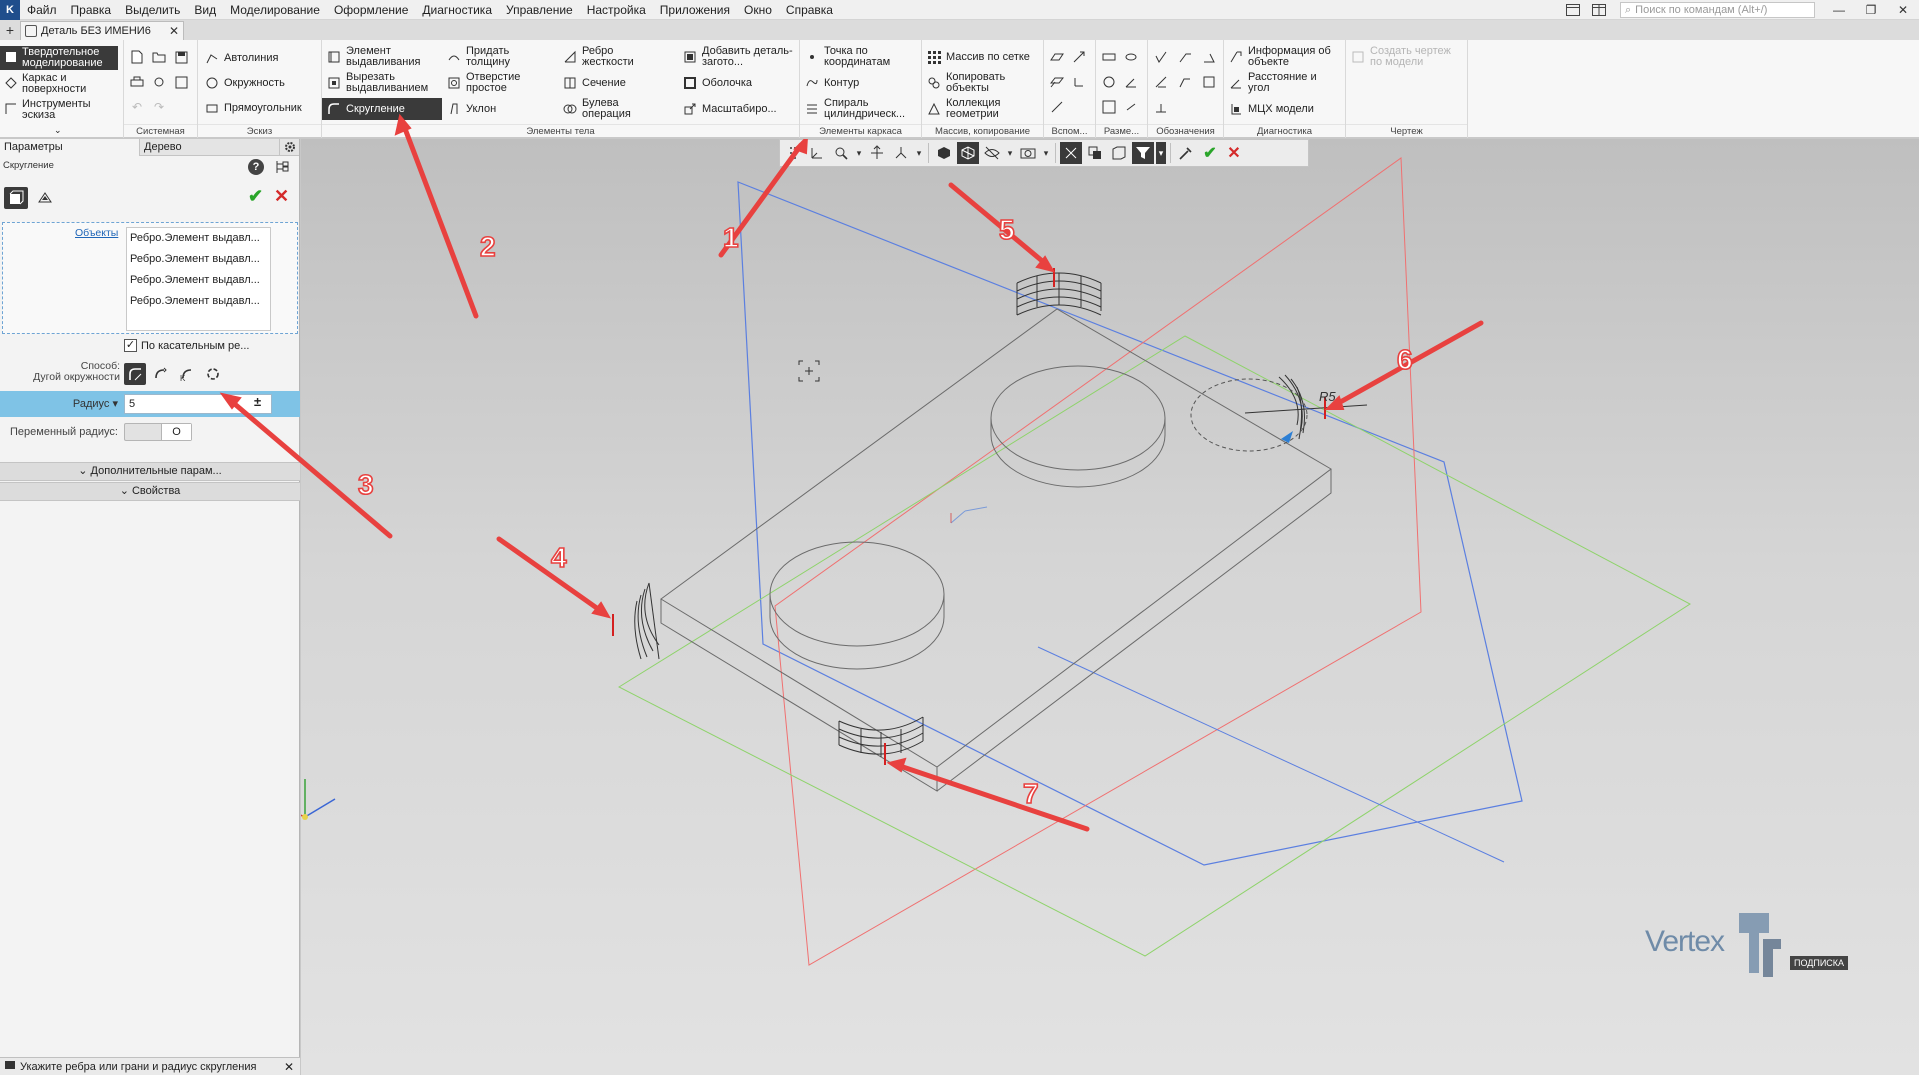  I want to click on aux-plane-icon, so click(1057, 57).